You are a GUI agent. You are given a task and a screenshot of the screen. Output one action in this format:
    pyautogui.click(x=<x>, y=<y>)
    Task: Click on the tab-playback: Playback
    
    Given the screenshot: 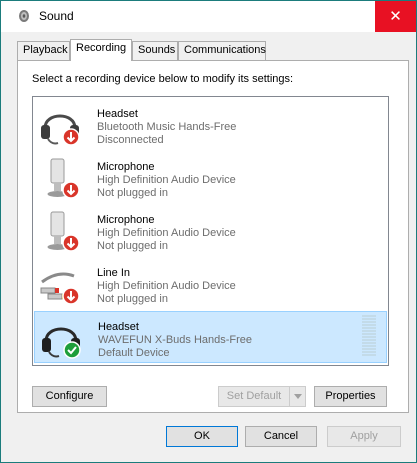 What is the action you would take?
    pyautogui.click(x=43, y=50)
    